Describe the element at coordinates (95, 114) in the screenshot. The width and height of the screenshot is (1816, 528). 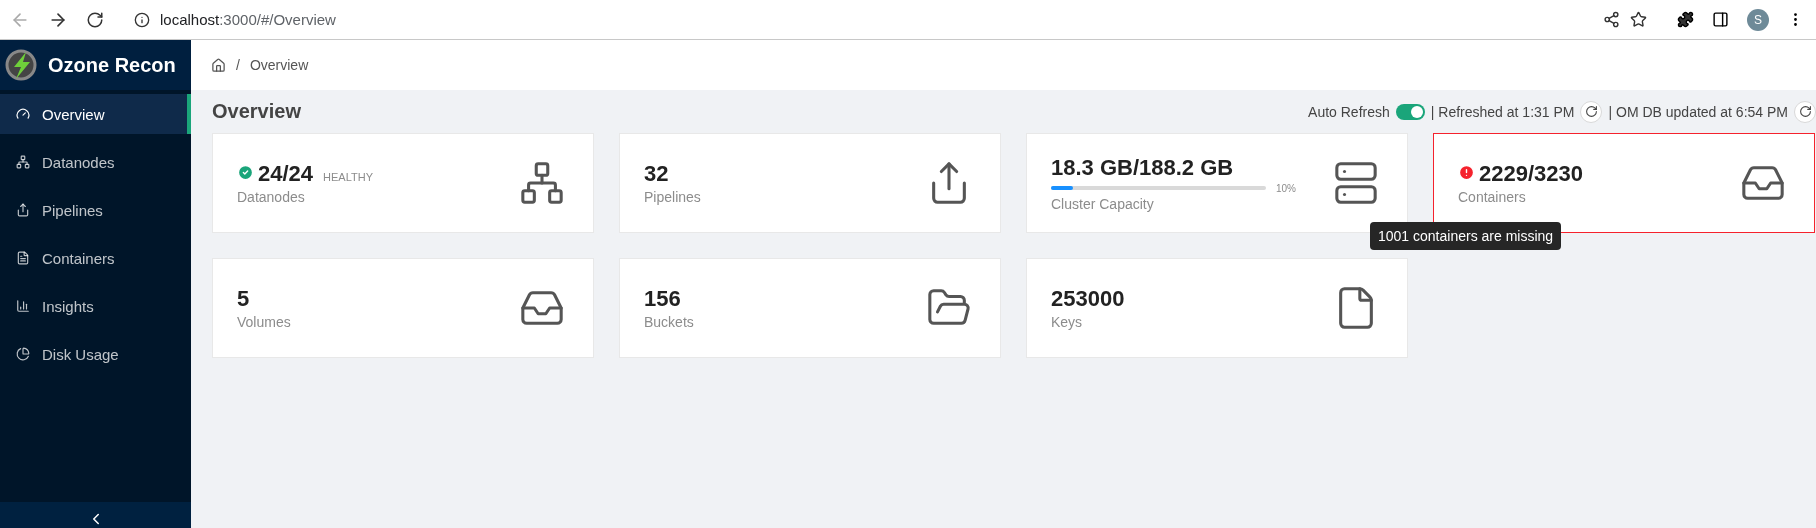
I see `sidebar-item: Overview` at that location.